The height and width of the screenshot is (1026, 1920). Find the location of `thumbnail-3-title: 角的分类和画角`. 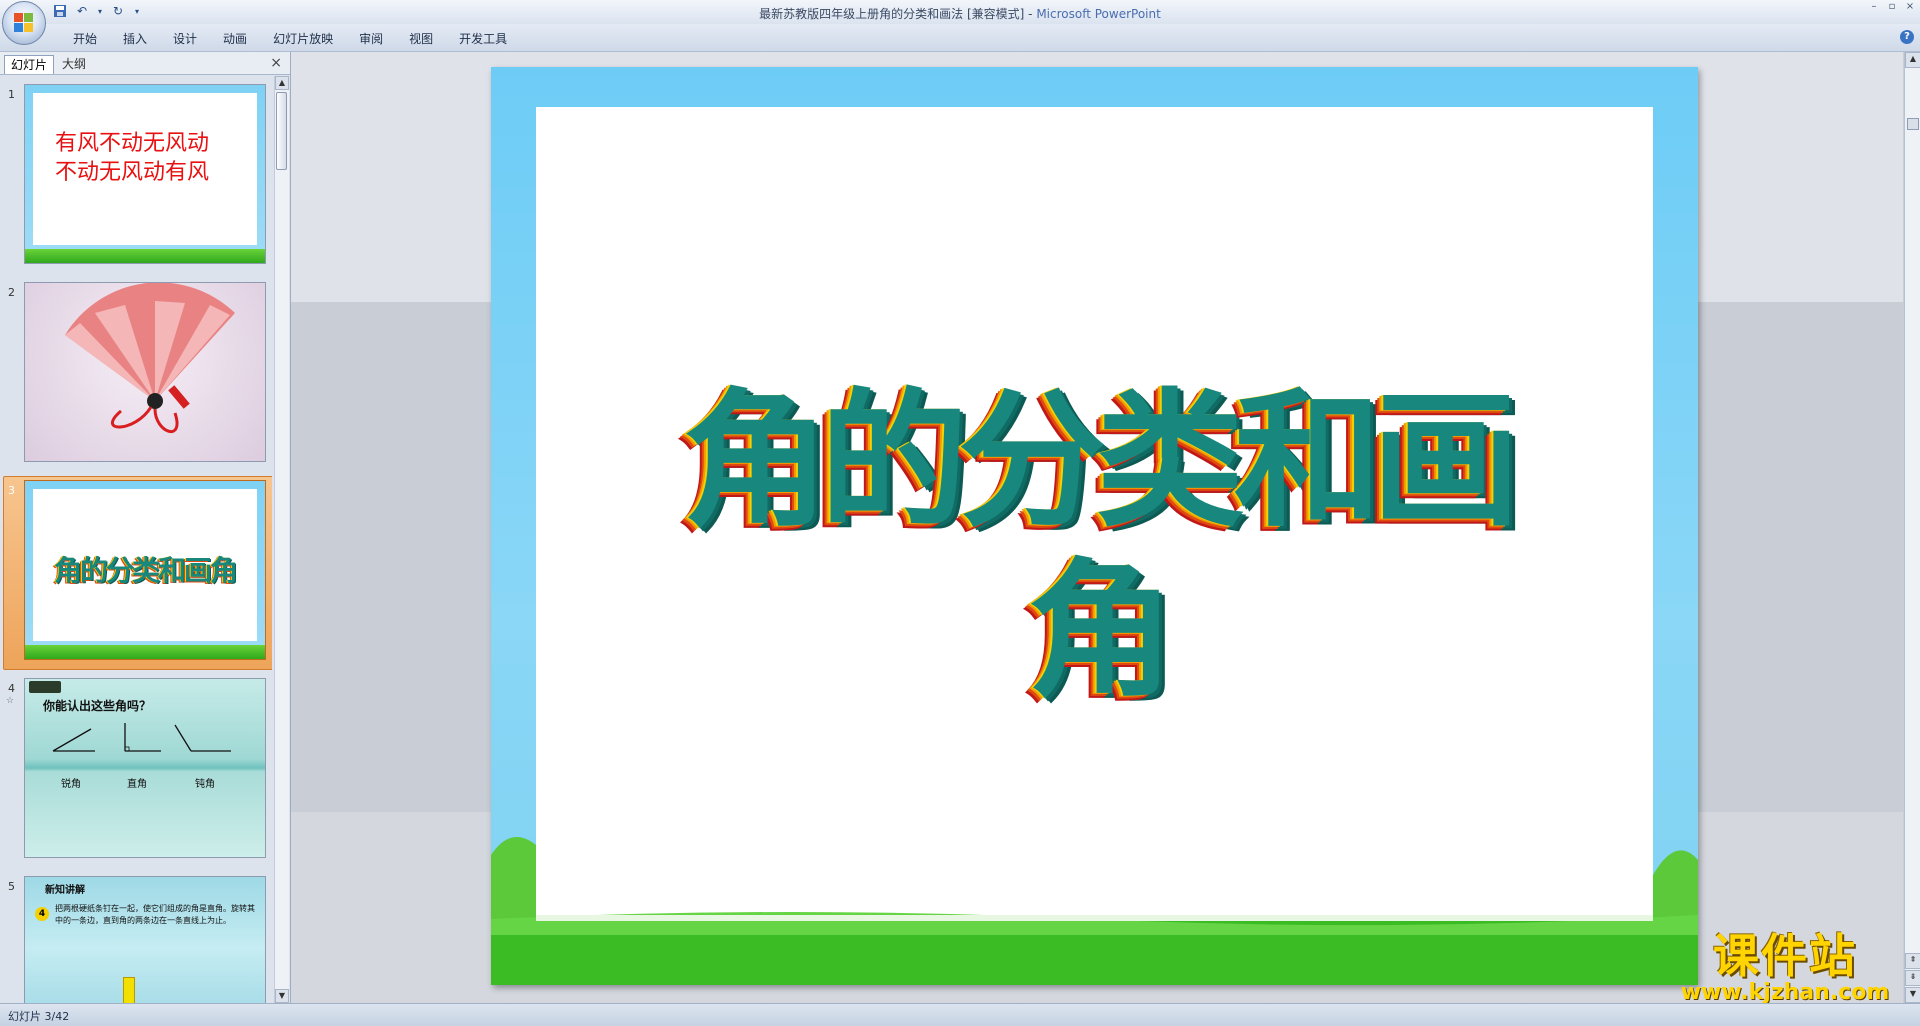

thumbnail-3-title: 角的分类和画角 is located at coordinates (145, 570).